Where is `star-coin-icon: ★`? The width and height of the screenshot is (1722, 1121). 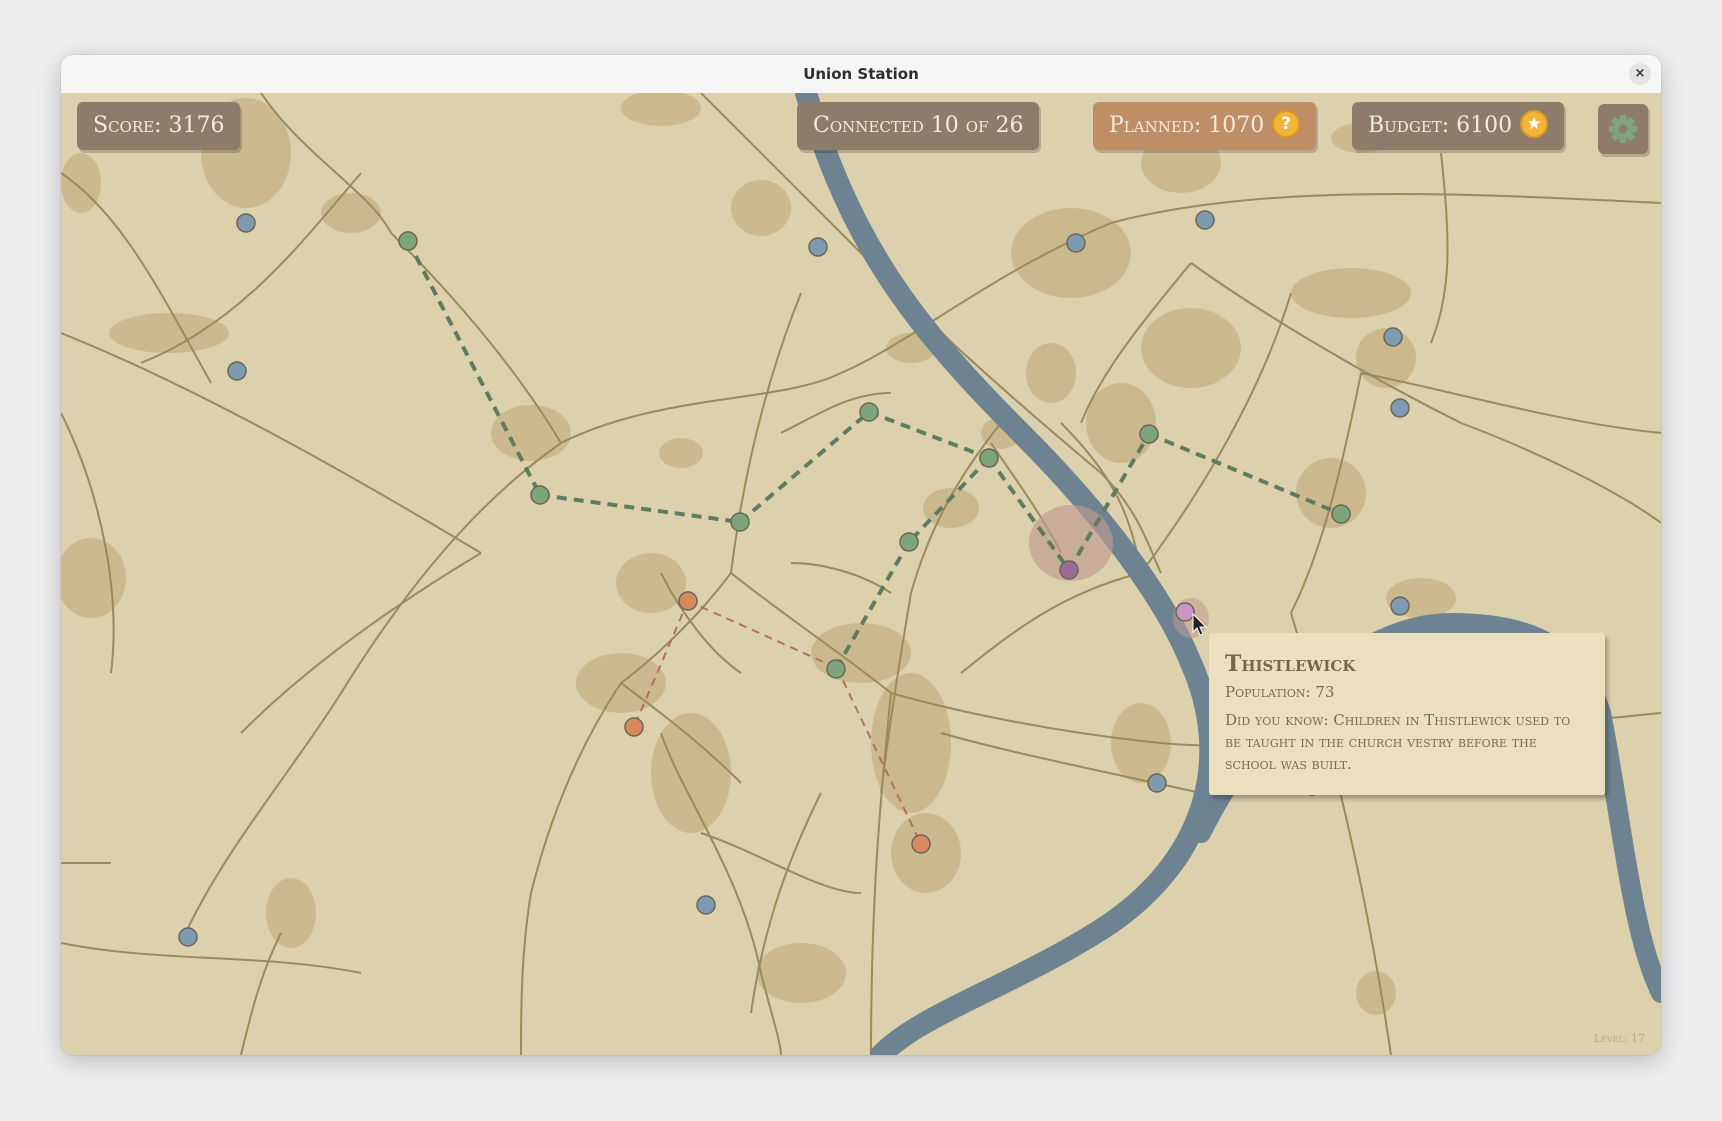 star-coin-icon: ★ is located at coordinates (1534, 124).